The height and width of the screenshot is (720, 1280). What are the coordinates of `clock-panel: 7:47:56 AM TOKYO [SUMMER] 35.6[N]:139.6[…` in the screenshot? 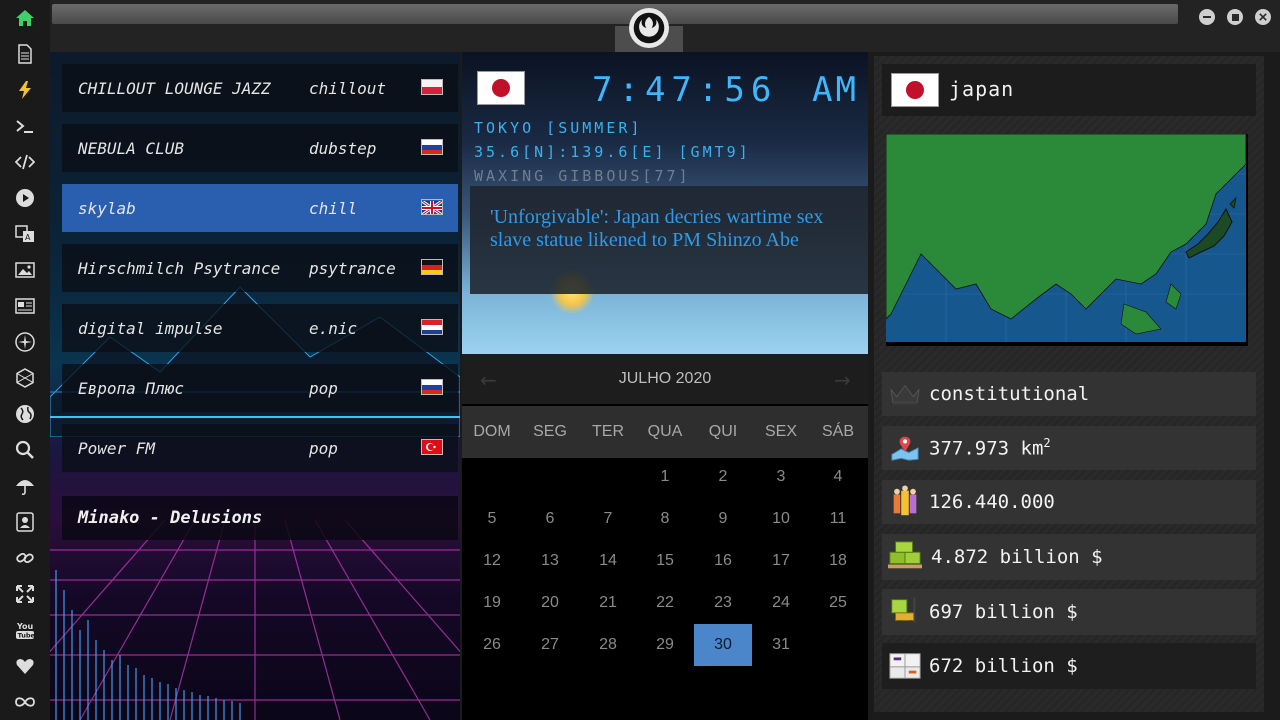 It's located at (665, 203).